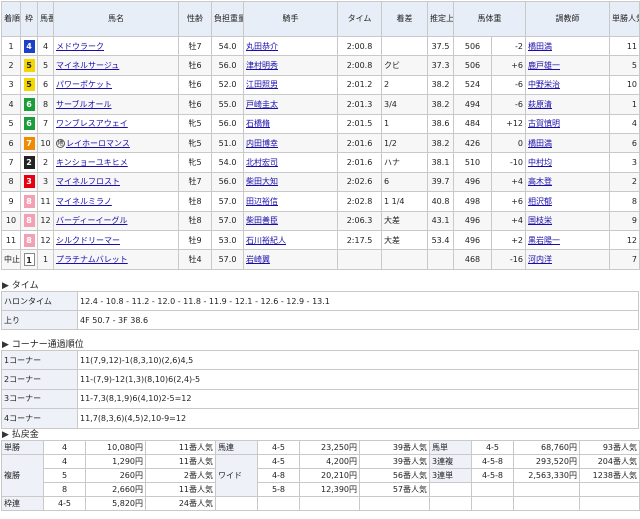  What do you see at coordinates (624, 65) in the screenshot?
I see `popularity-cell: 5` at bounding box center [624, 65].